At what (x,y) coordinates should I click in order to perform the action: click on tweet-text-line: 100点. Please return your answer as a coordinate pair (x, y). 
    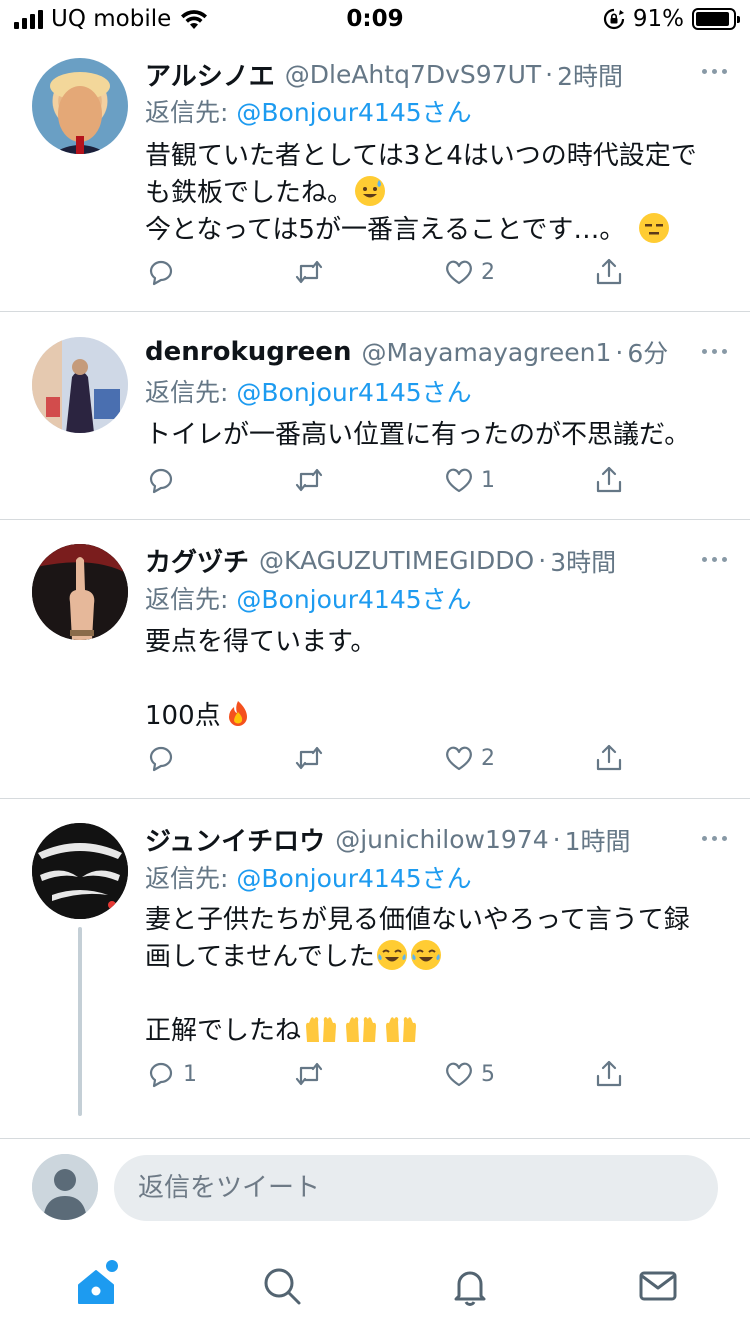
    Looking at the image, I should click on (430, 716).